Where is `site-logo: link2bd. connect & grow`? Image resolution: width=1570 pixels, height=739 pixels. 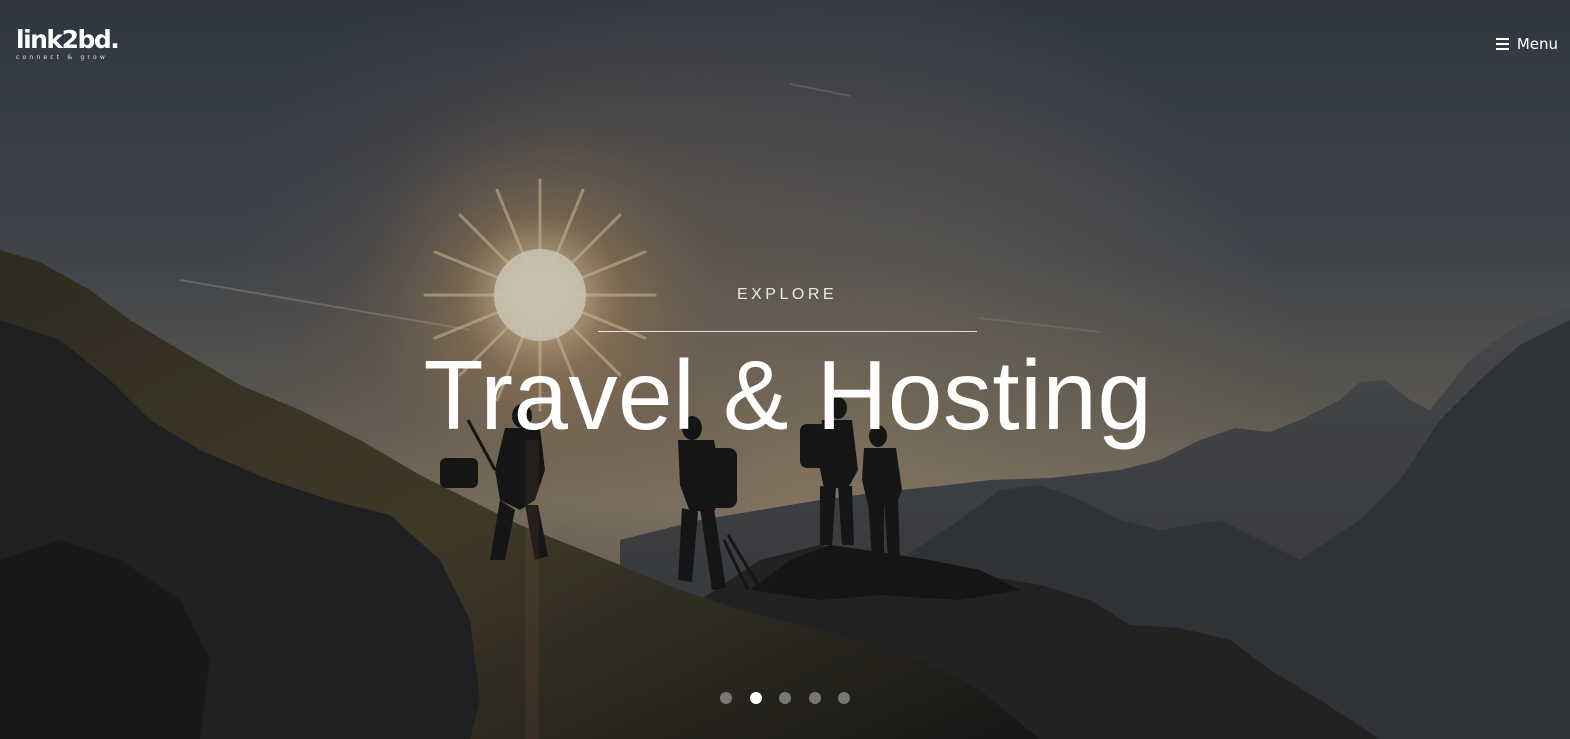 site-logo: link2bd. connect & grow is located at coordinates (68, 43).